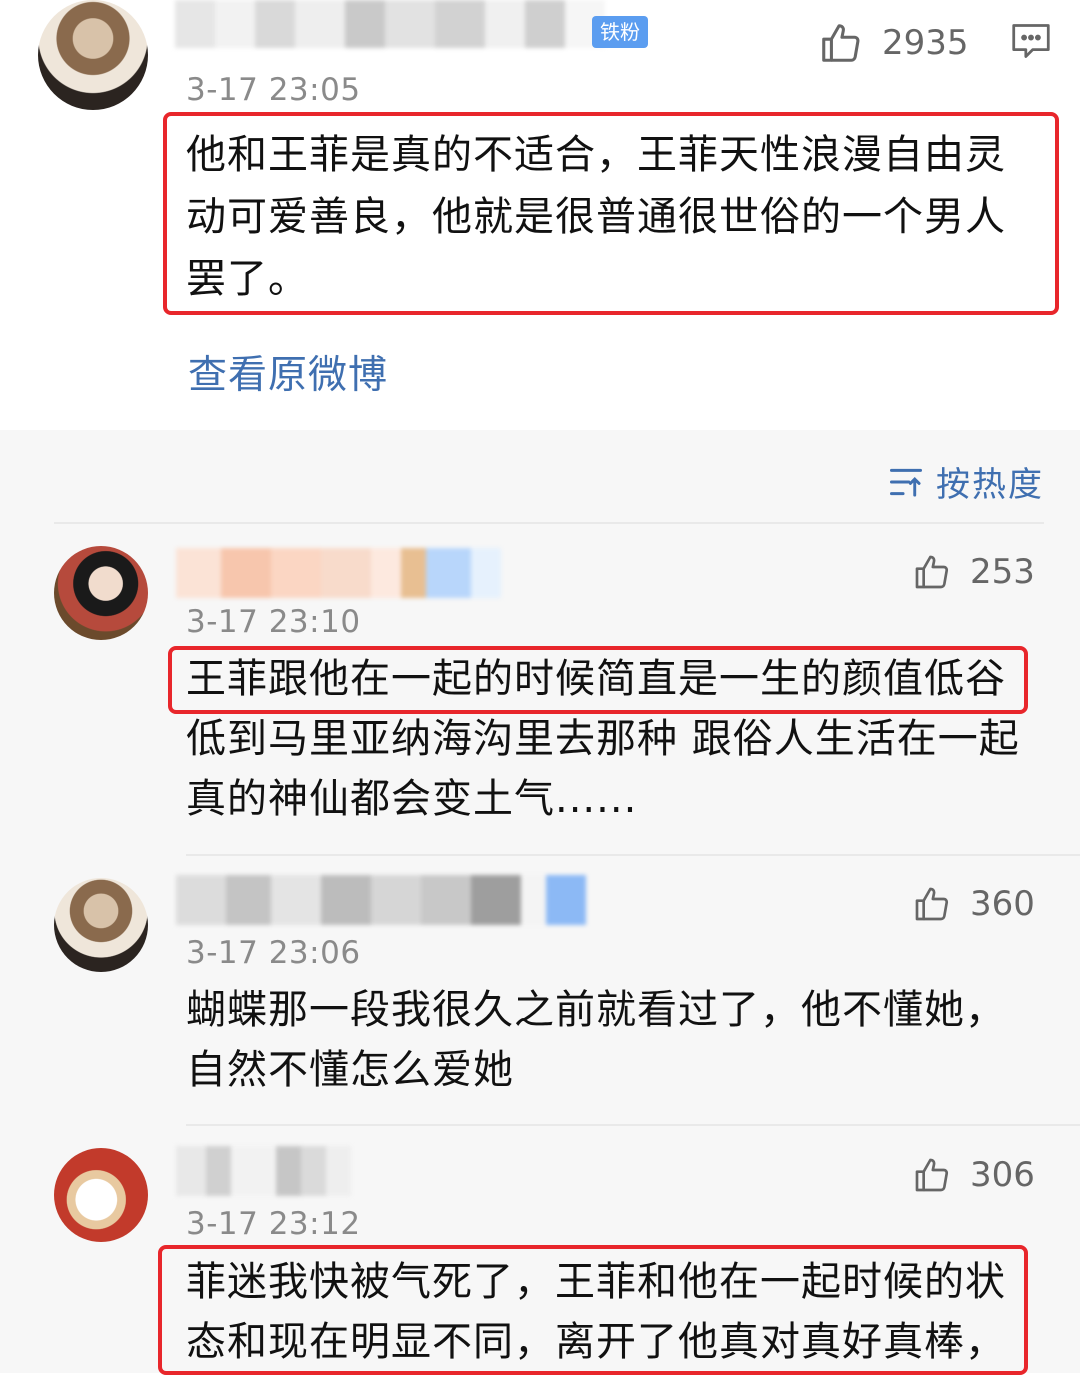  I want to click on sort-label: 按热度, so click(990, 485).